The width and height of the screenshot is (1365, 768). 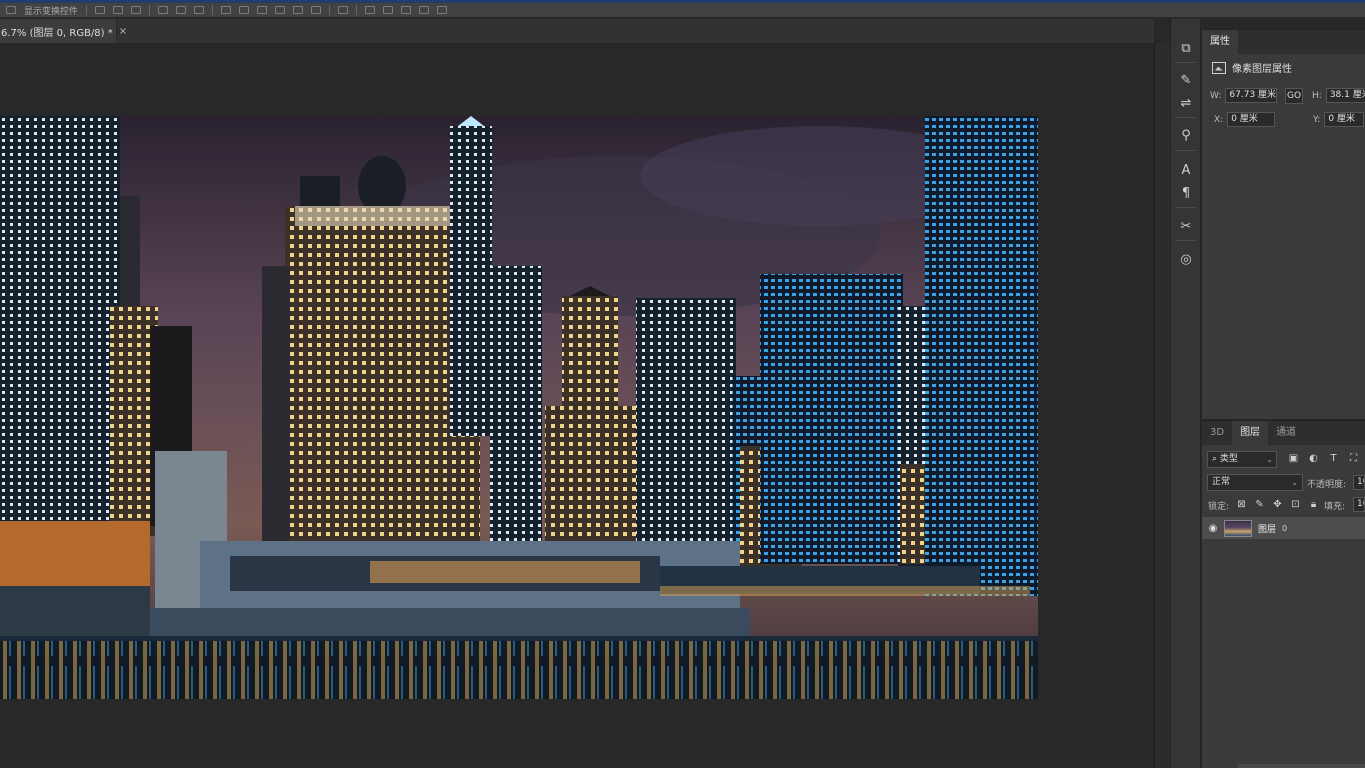 What do you see at coordinates (1215, 459) in the screenshot?
I see `search-icon: ⌕` at bounding box center [1215, 459].